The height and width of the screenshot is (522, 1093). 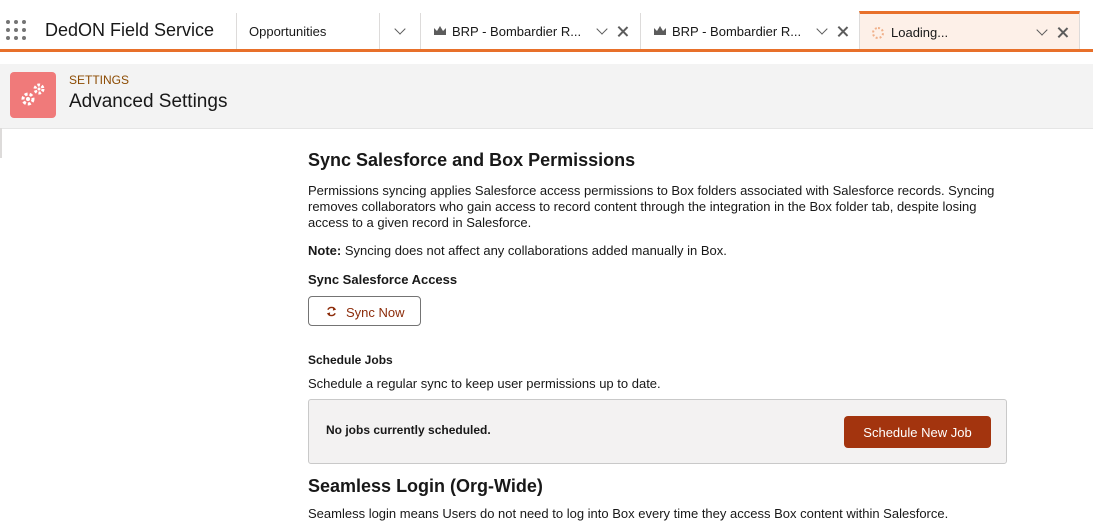 I want to click on page-header: SETTINGS Advanced Settings, so click(x=546, y=96).